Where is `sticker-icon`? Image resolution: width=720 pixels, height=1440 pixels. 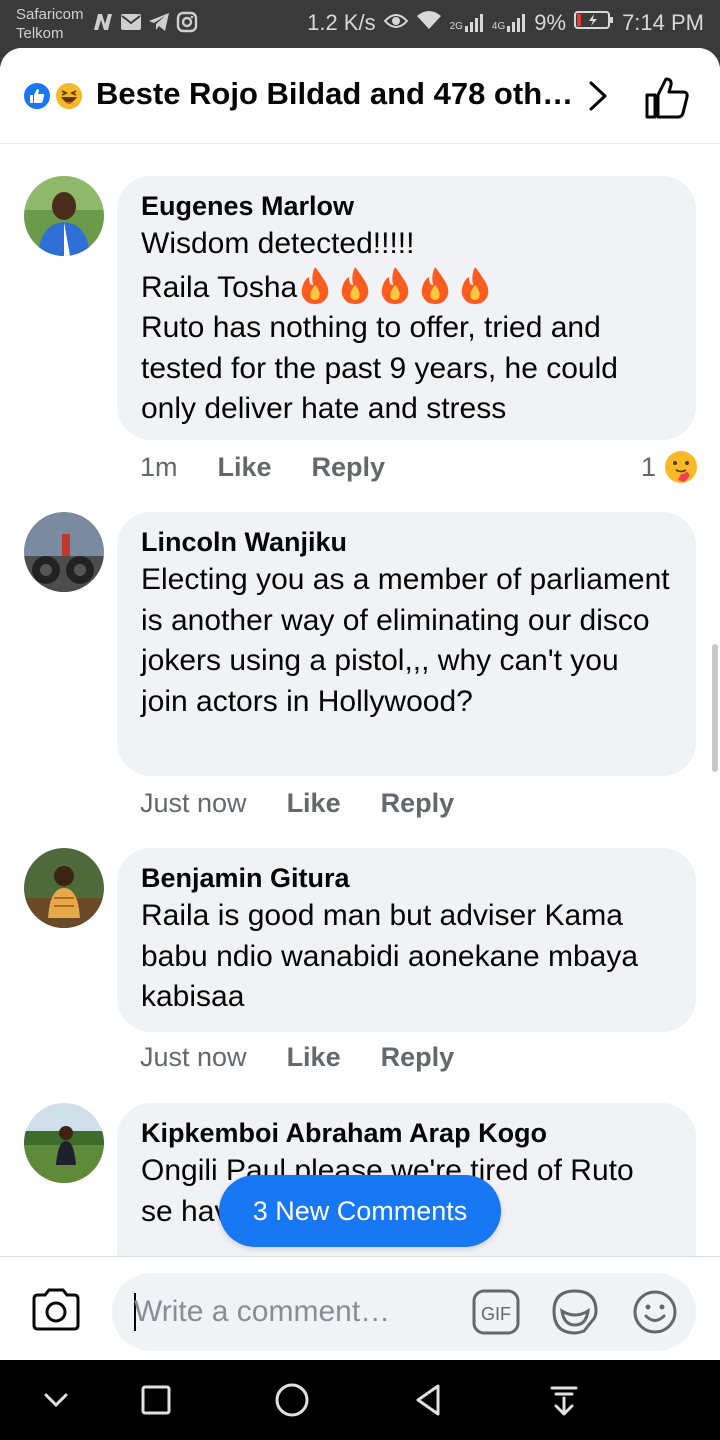 sticker-icon is located at coordinates (575, 1312).